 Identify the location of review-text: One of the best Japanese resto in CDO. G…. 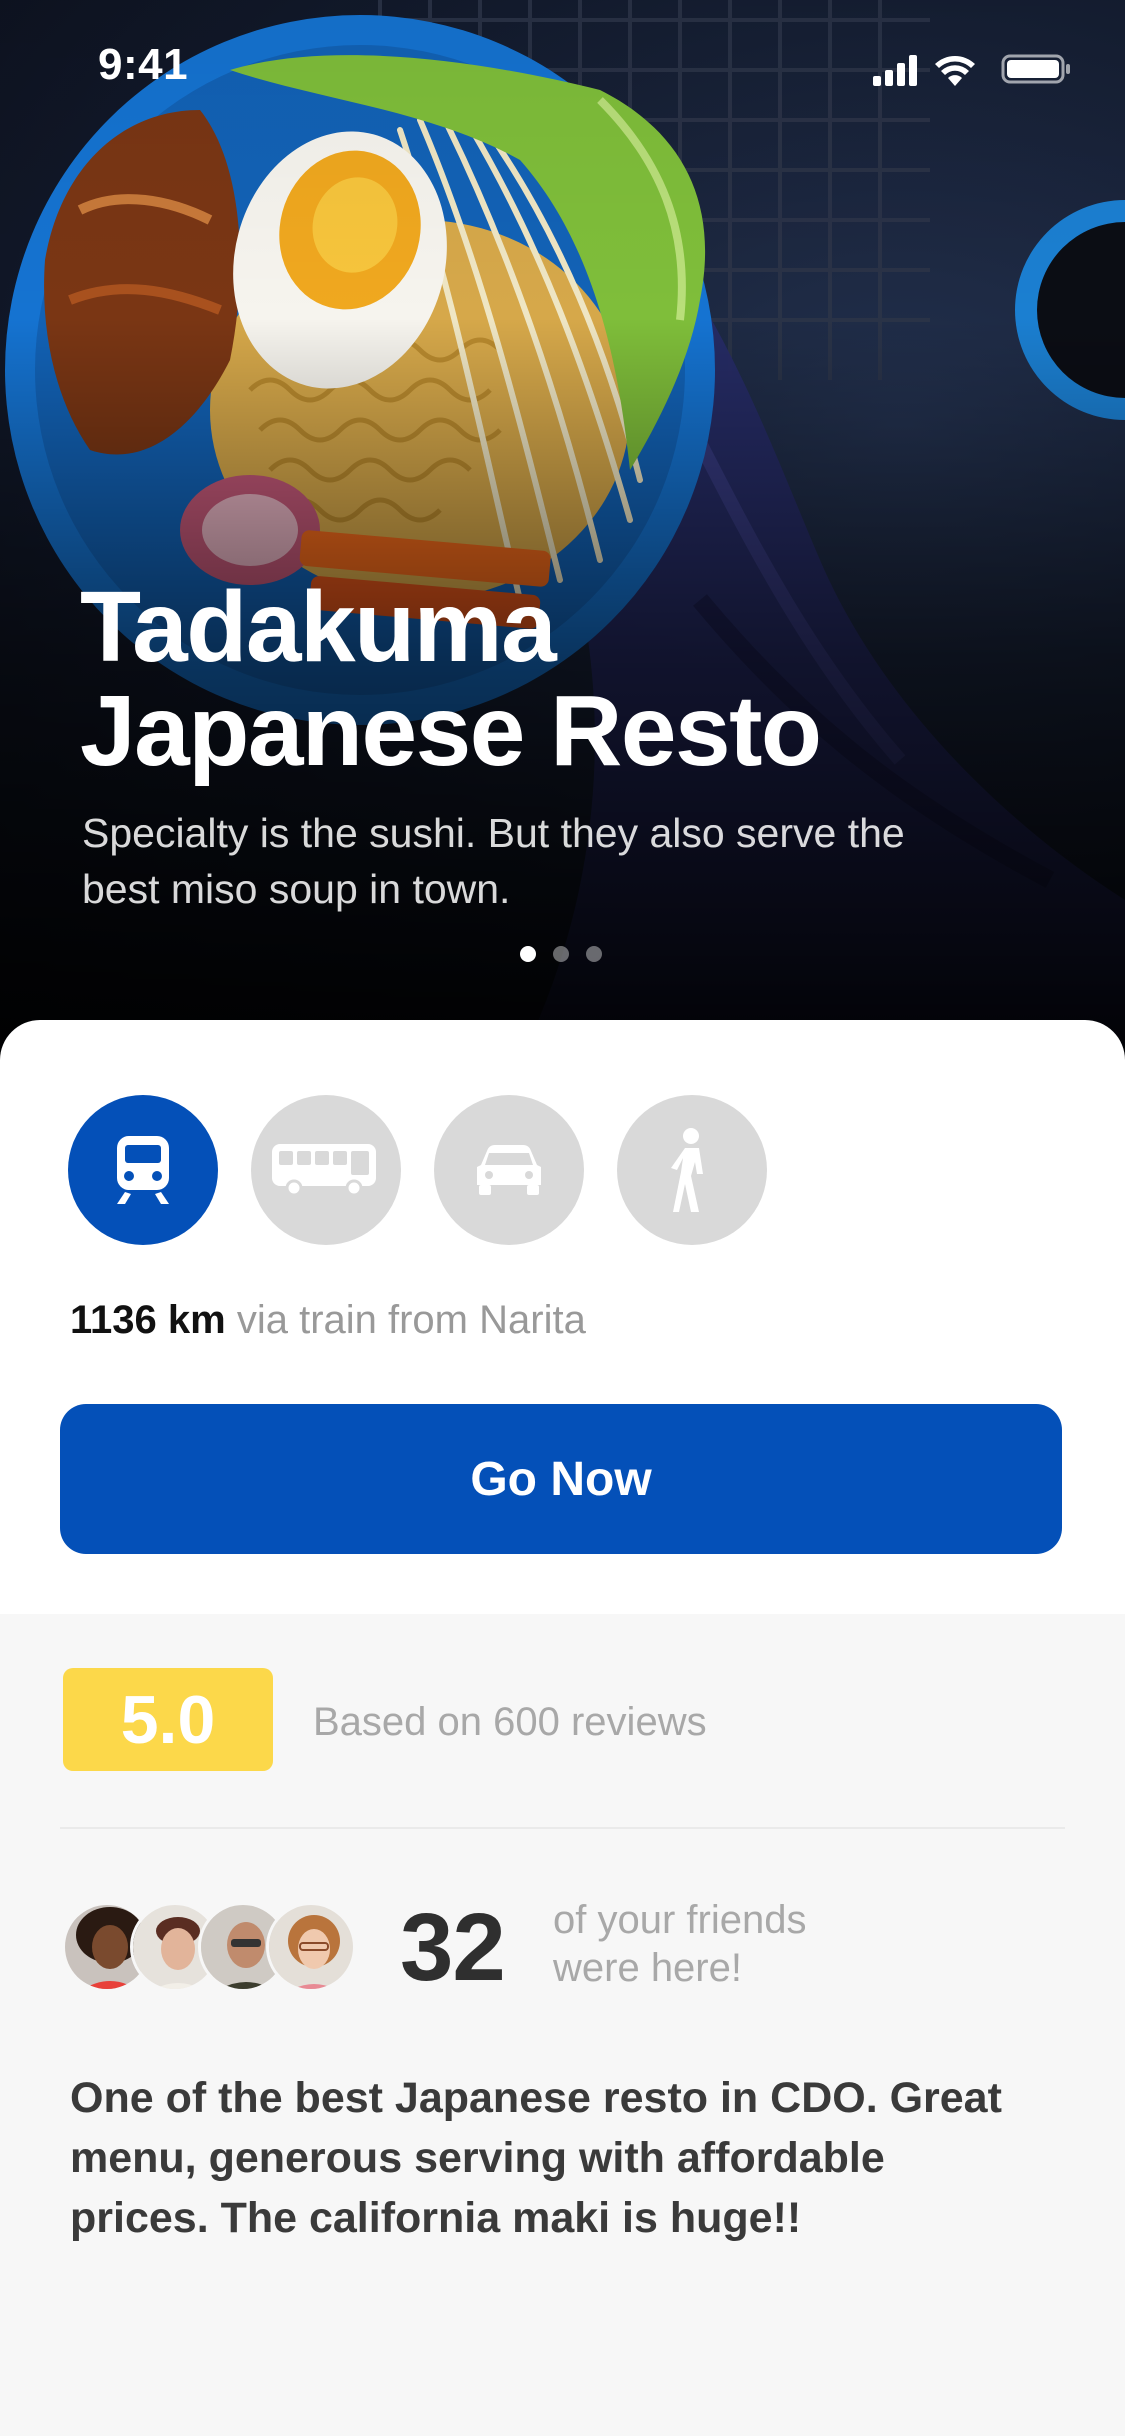
(536, 2158).